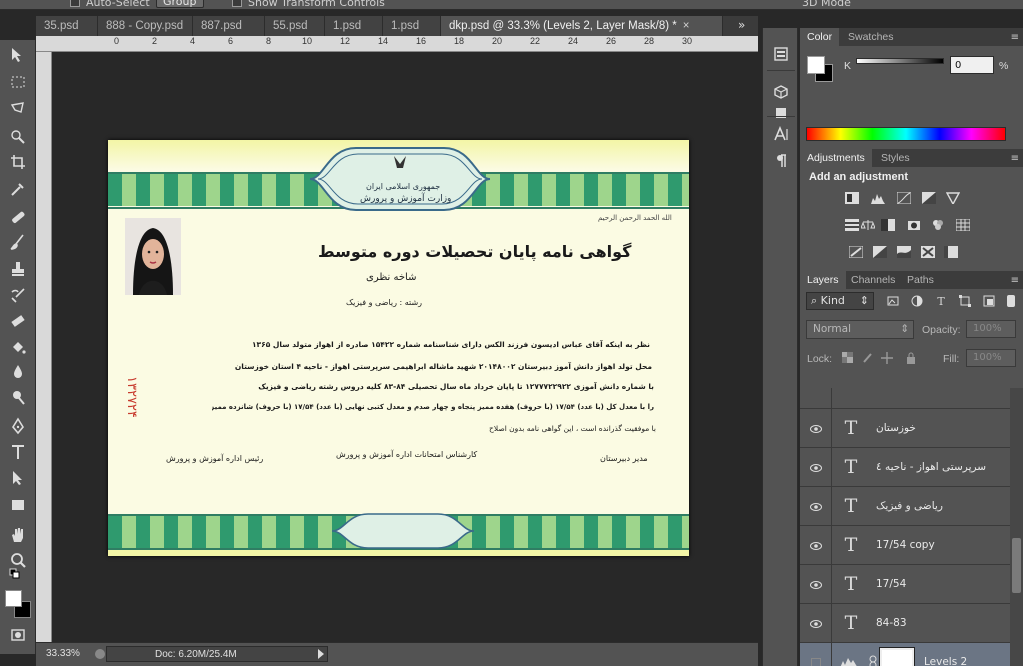  I want to click on tab-overflow-icon: », so click(741, 25).